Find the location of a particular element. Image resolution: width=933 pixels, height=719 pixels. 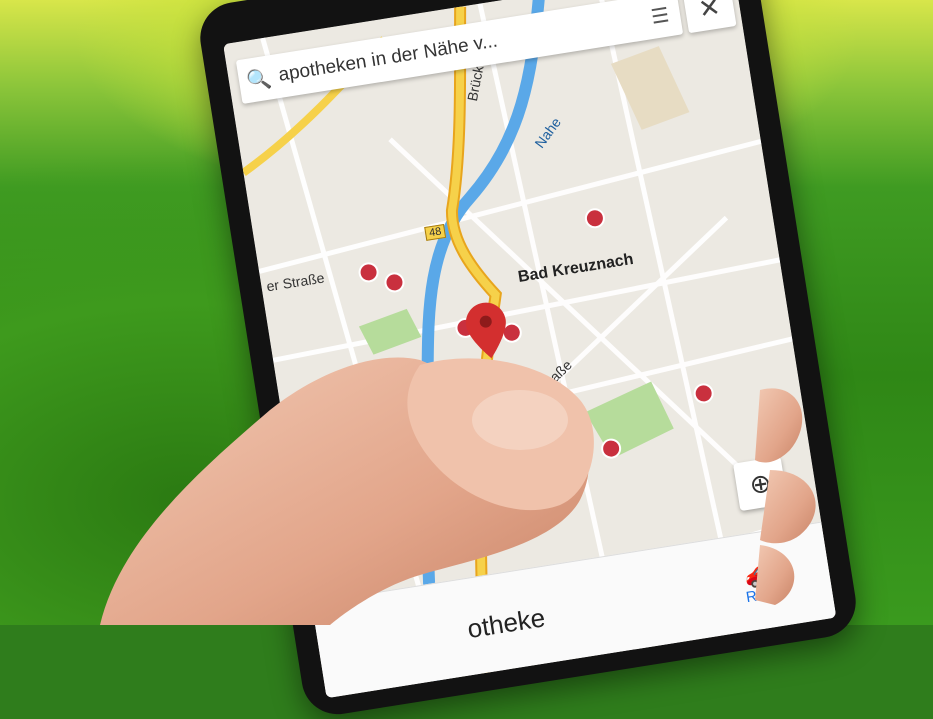

route-button: 🚗 Route is located at coordinates (763, 580).